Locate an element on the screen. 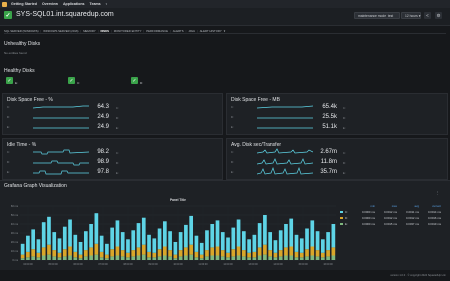 The image size is (450, 281). tab-monitored-entity: MONITORED ENTITY is located at coordinates (128, 31).